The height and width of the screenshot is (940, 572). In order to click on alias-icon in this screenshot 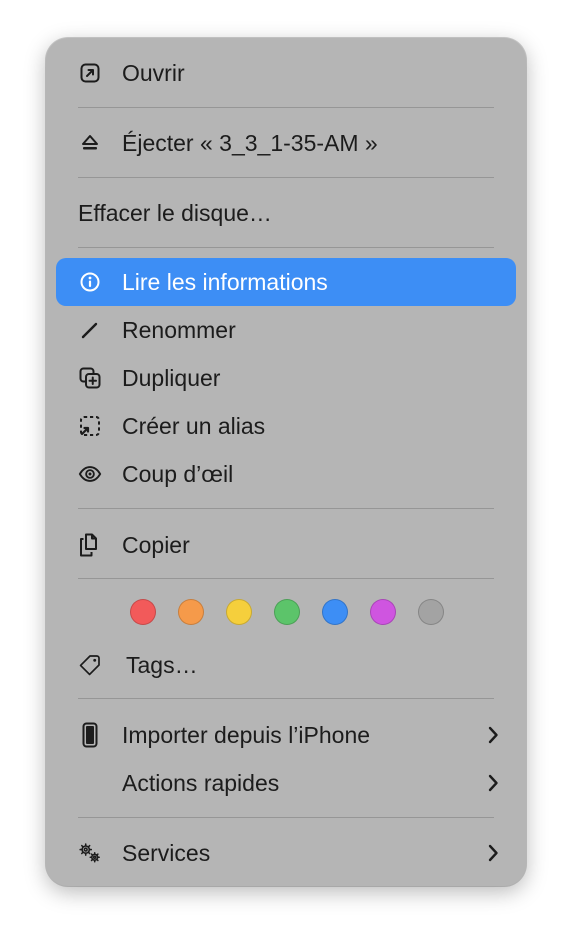, I will do `click(90, 426)`.